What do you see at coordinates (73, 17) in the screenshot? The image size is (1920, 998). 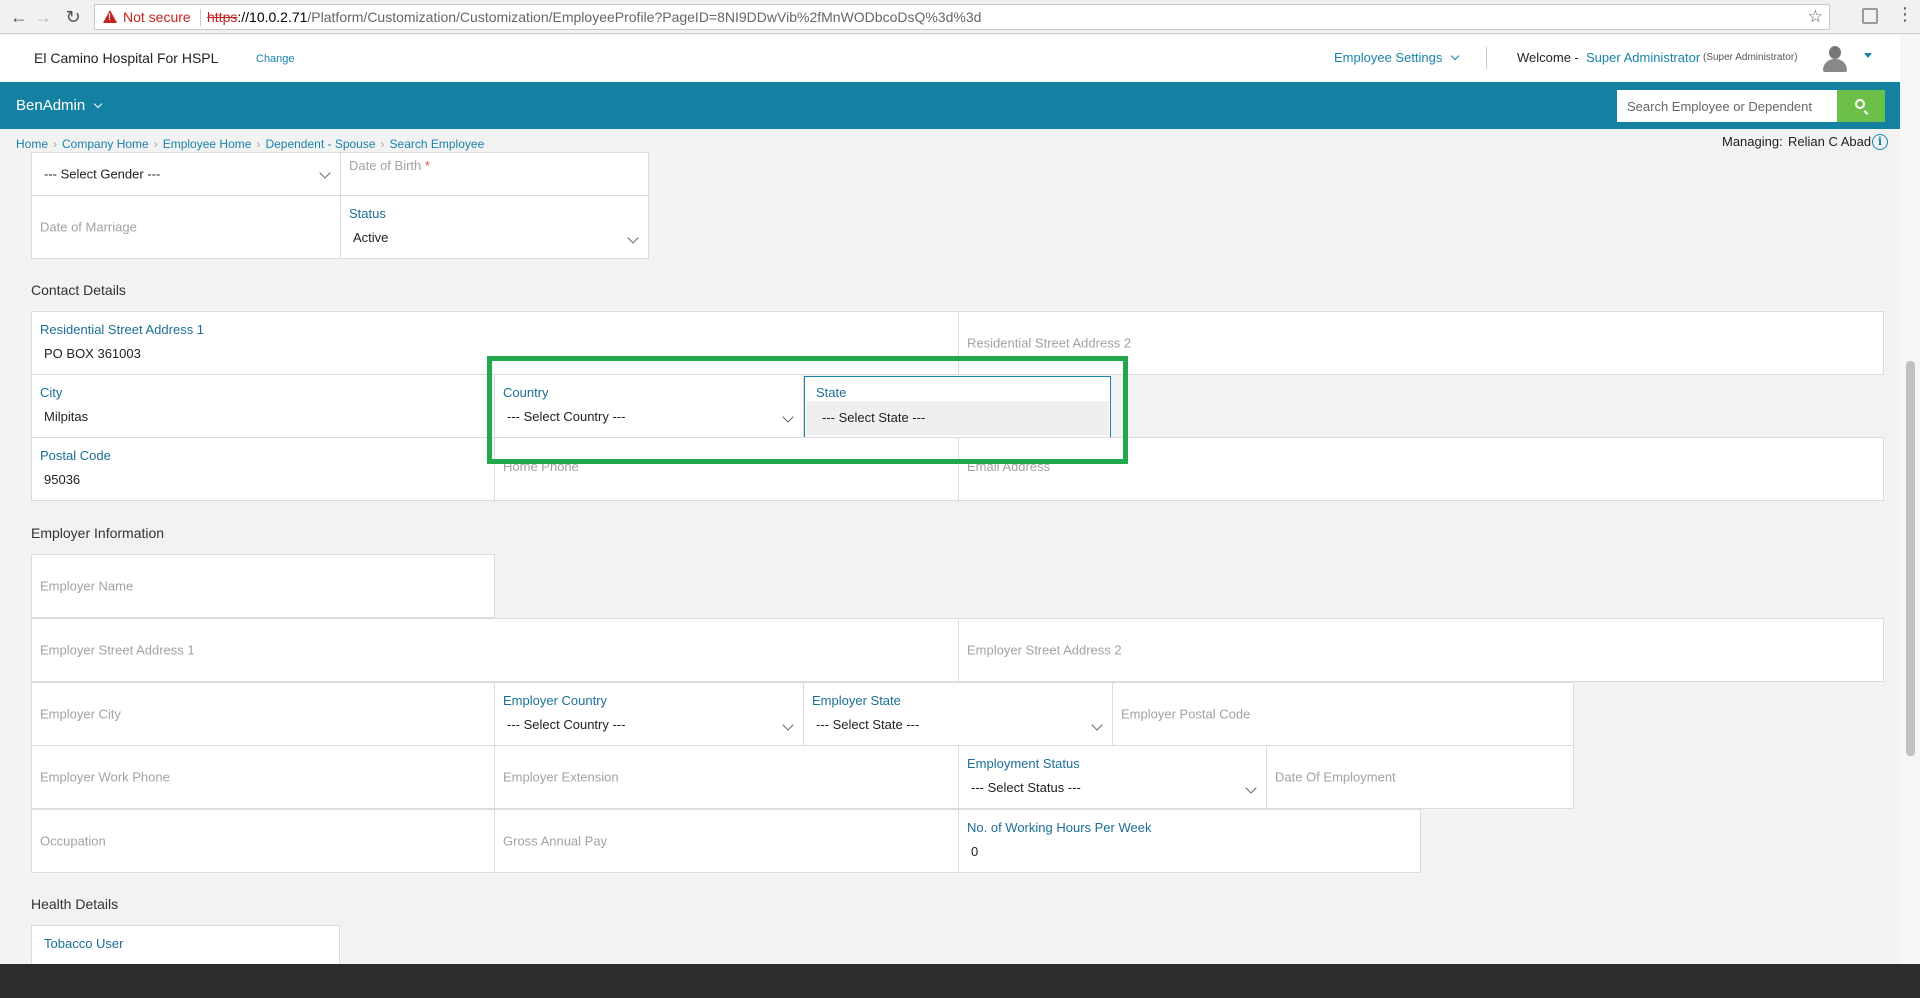 I see `reload-icon: ↻` at bounding box center [73, 17].